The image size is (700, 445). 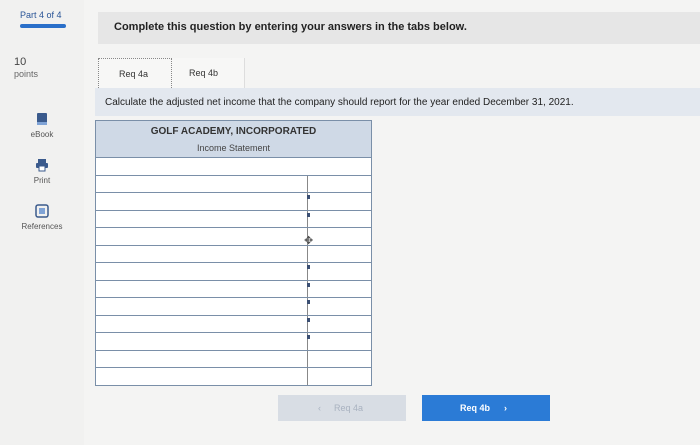 What do you see at coordinates (233, 131) in the screenshot?
I see `company-name: GOLF ACADEMY, INCORPORATED` at bounding box center [233, 131].